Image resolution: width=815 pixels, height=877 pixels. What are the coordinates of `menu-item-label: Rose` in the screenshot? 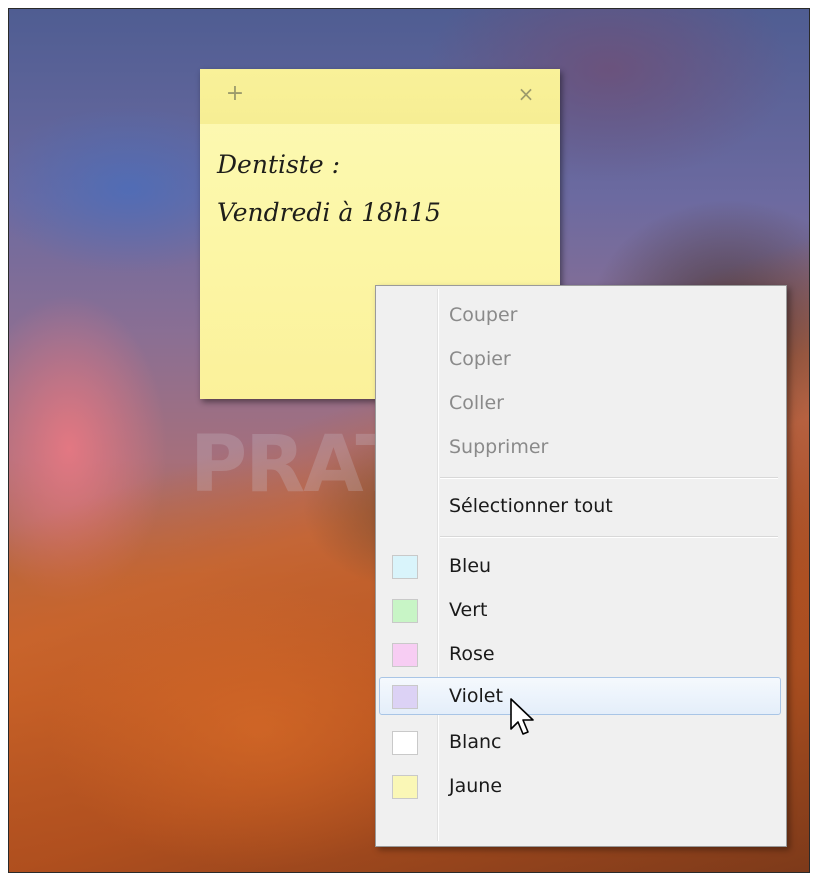 It's located at (472, 654).